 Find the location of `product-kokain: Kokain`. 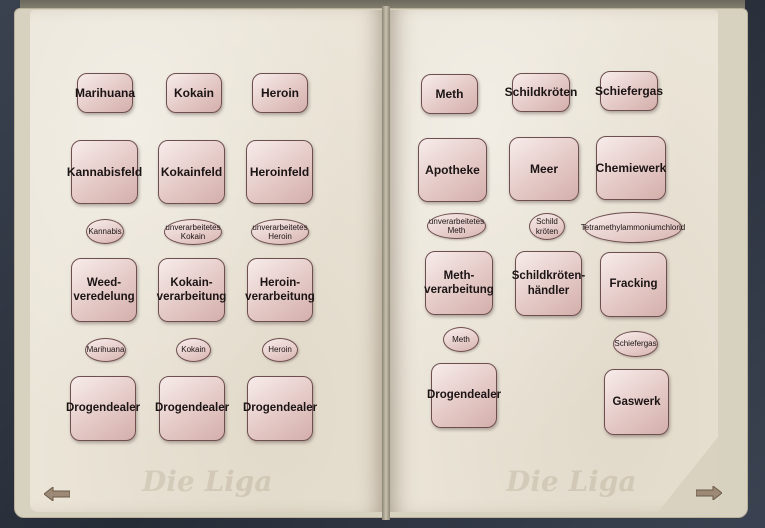

product-kokain: Kokain is located at coordinates (194, 93).